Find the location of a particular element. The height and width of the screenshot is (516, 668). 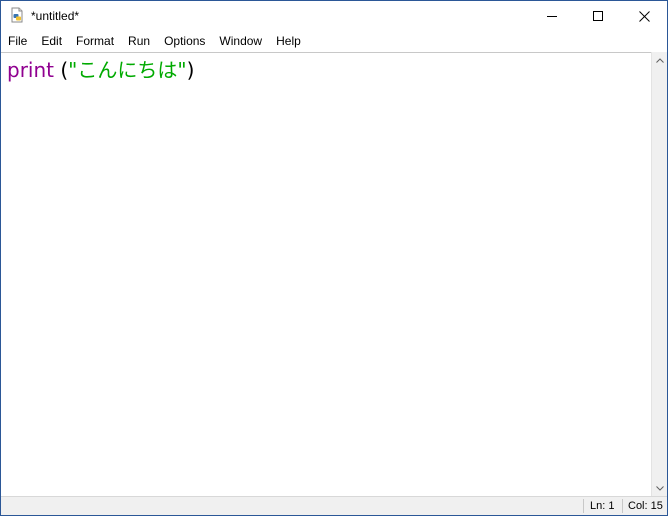

scroll-down-button is located at coordinates (659, 488).